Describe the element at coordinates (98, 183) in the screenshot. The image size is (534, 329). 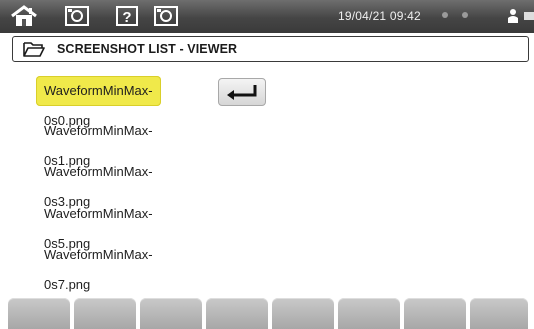
I see `file-item: WaveformMinMax-0s3.png` at that location.